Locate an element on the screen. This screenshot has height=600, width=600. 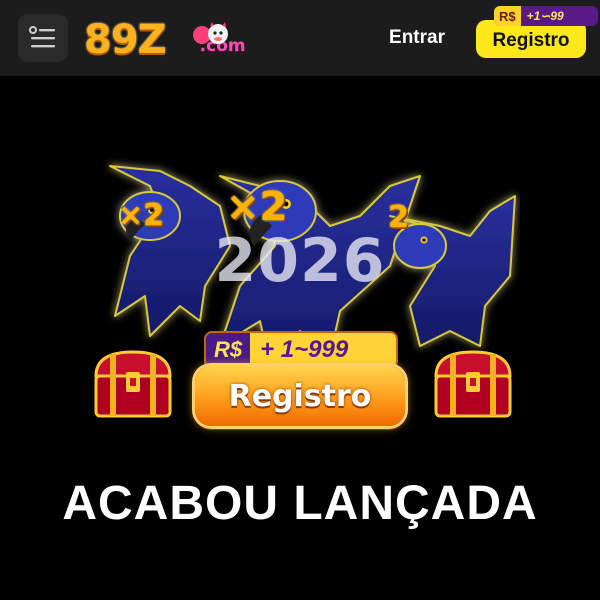
bonus-currency: R$ is located at coordinates (507, 16).